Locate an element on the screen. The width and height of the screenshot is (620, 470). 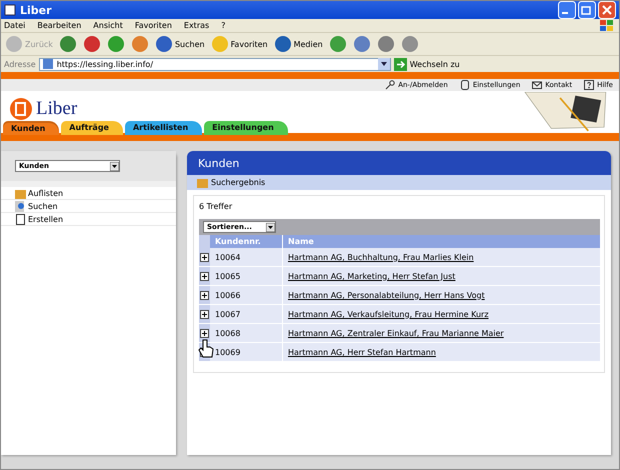
envelope-icon is located at coordinates (537, 85).